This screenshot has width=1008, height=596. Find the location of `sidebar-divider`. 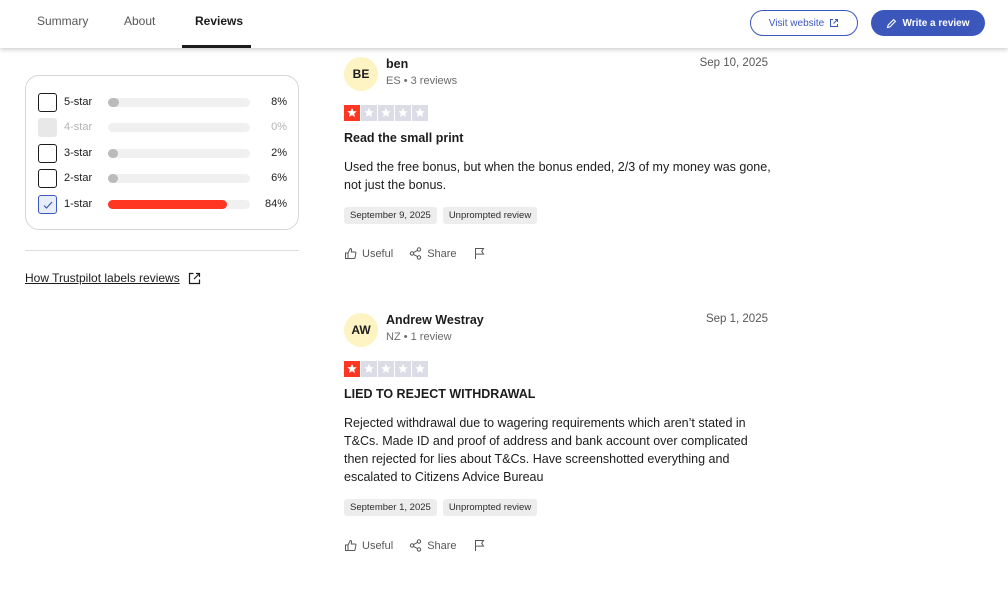

sidebar-divider is located at coordinates (162, 250).